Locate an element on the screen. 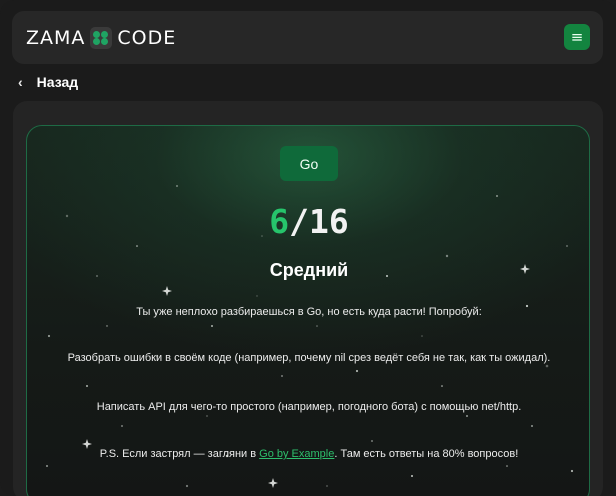 This screenshot has width=616, height=496. top-header: ZAMA CODE ≡ is located at coordinates (307, 37).